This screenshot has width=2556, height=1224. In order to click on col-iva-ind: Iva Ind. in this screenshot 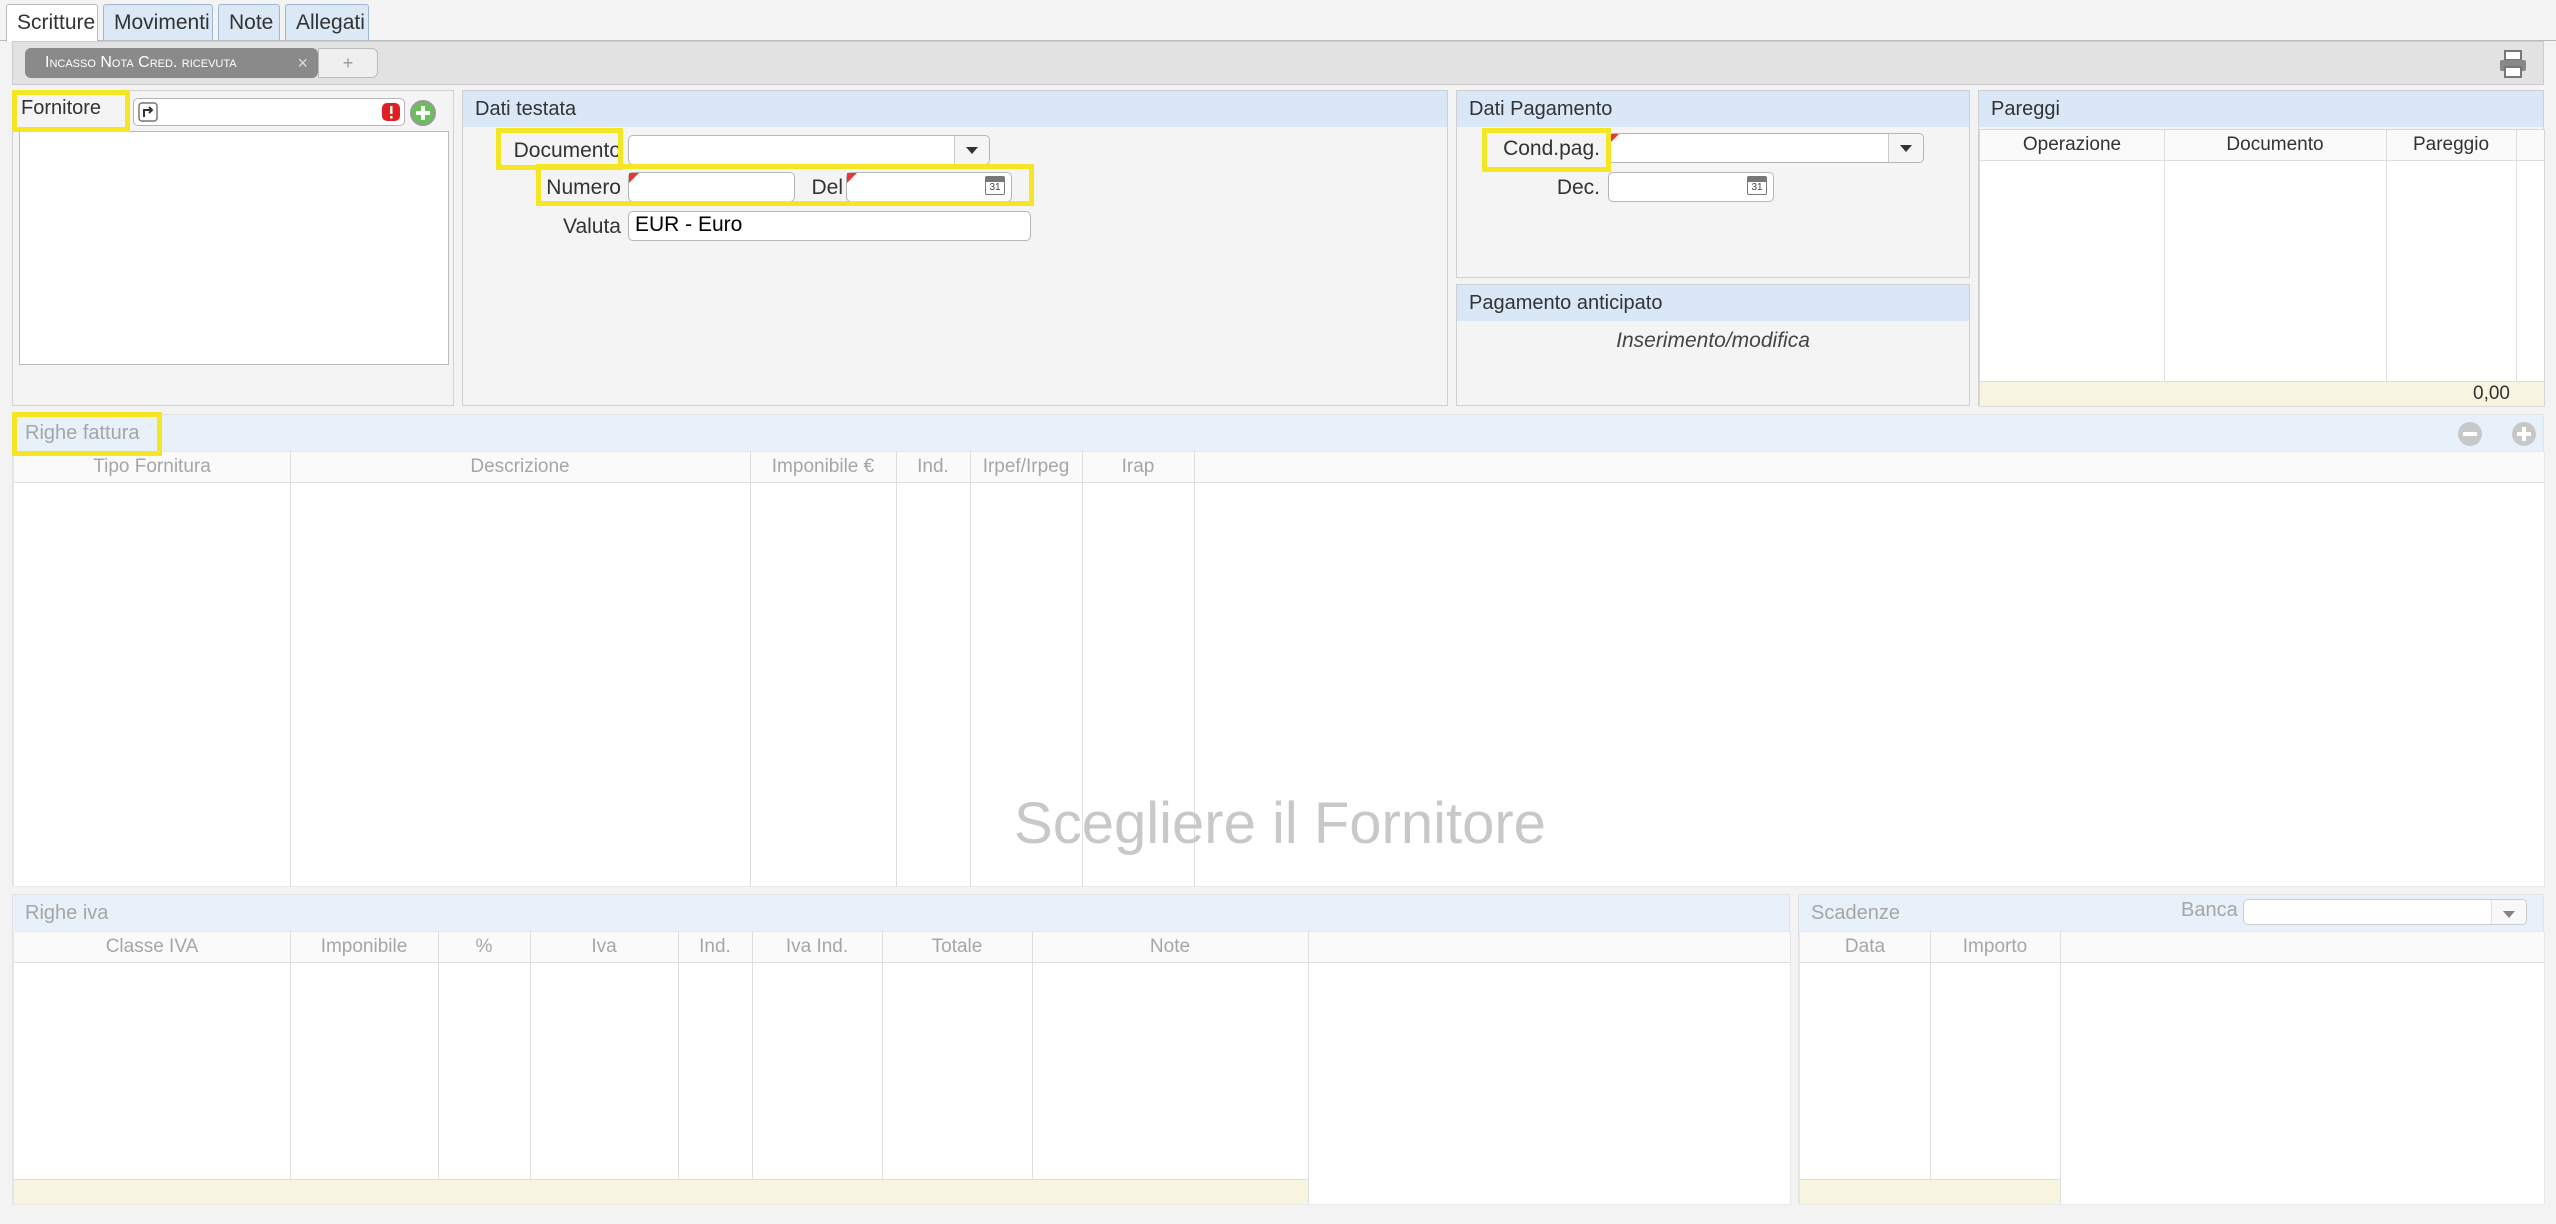, I will do `click(817, 946)`.